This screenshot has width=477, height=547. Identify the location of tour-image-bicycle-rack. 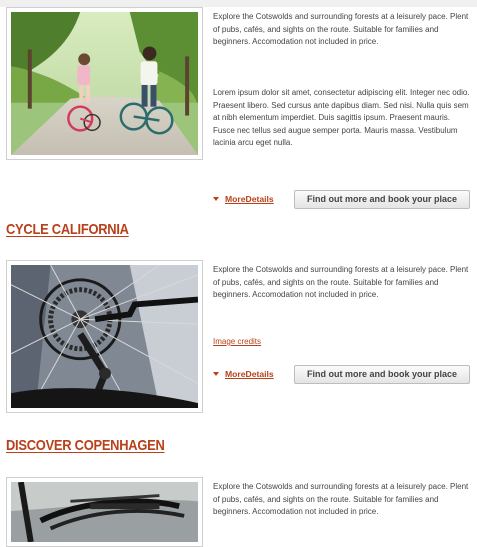
(104, 512).